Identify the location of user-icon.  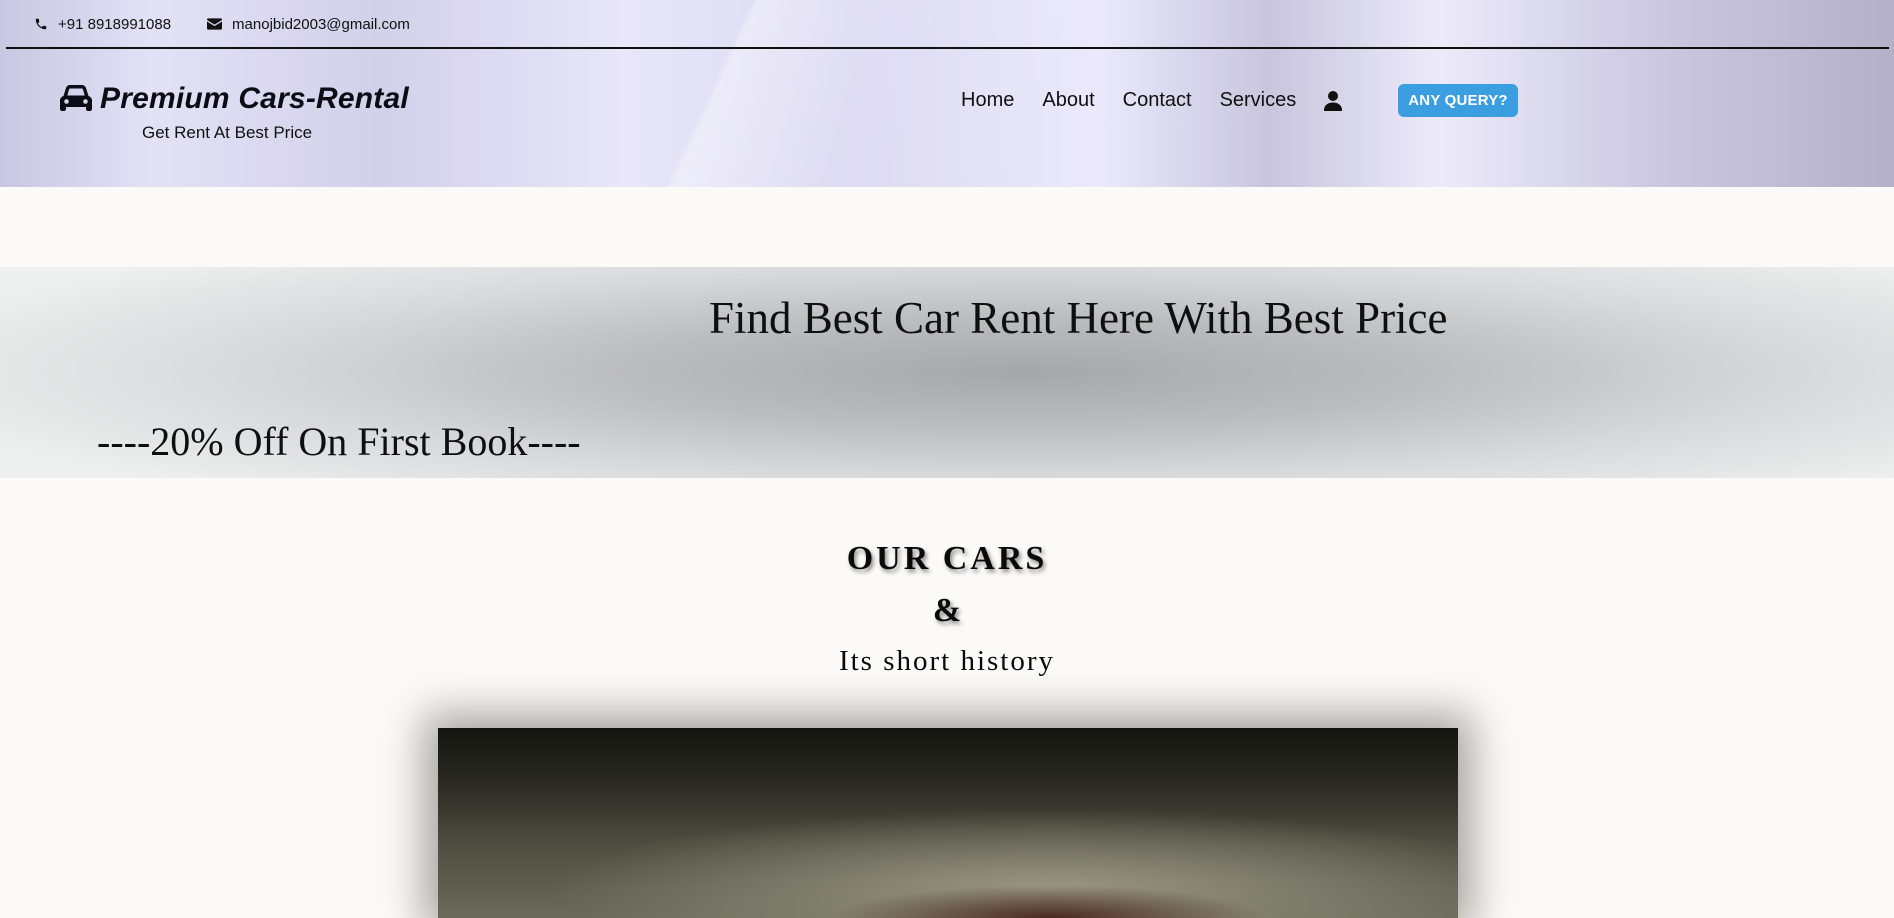
(1333, 100).